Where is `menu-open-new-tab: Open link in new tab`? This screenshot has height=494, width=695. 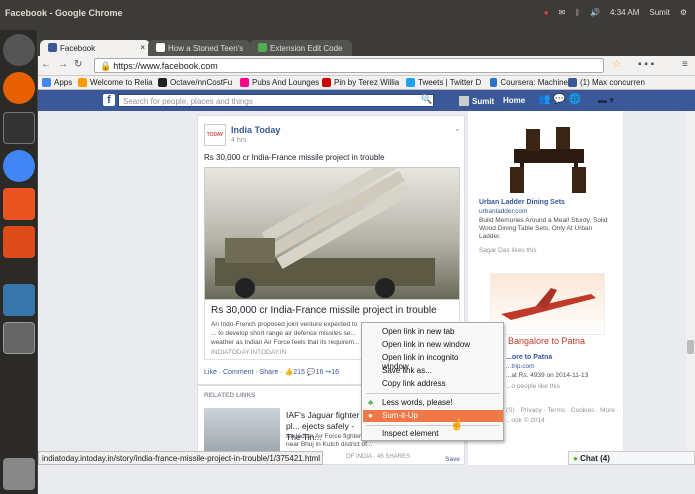
menu-open-new-tab: Open link in new tab is located at coordinates (433, 332).